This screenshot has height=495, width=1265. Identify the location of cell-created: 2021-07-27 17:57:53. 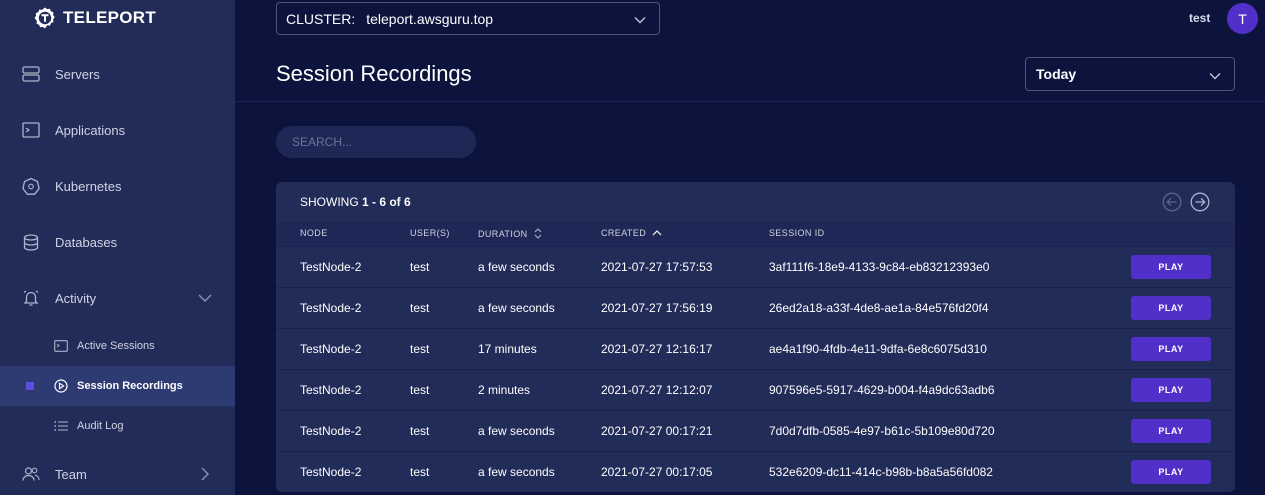
(657, 267).